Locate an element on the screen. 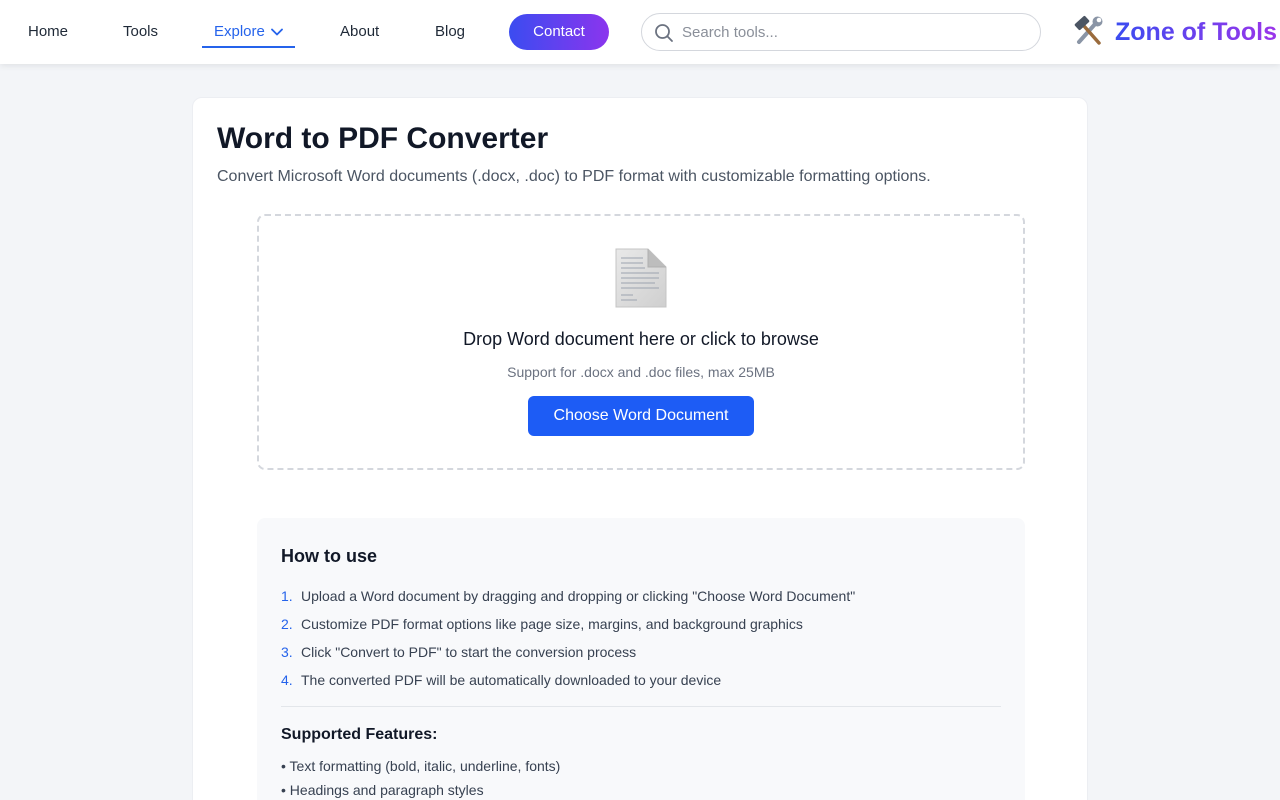 The height and width of the screenshot is (800, 1280). document-icon is located at coordinates (641, 278).